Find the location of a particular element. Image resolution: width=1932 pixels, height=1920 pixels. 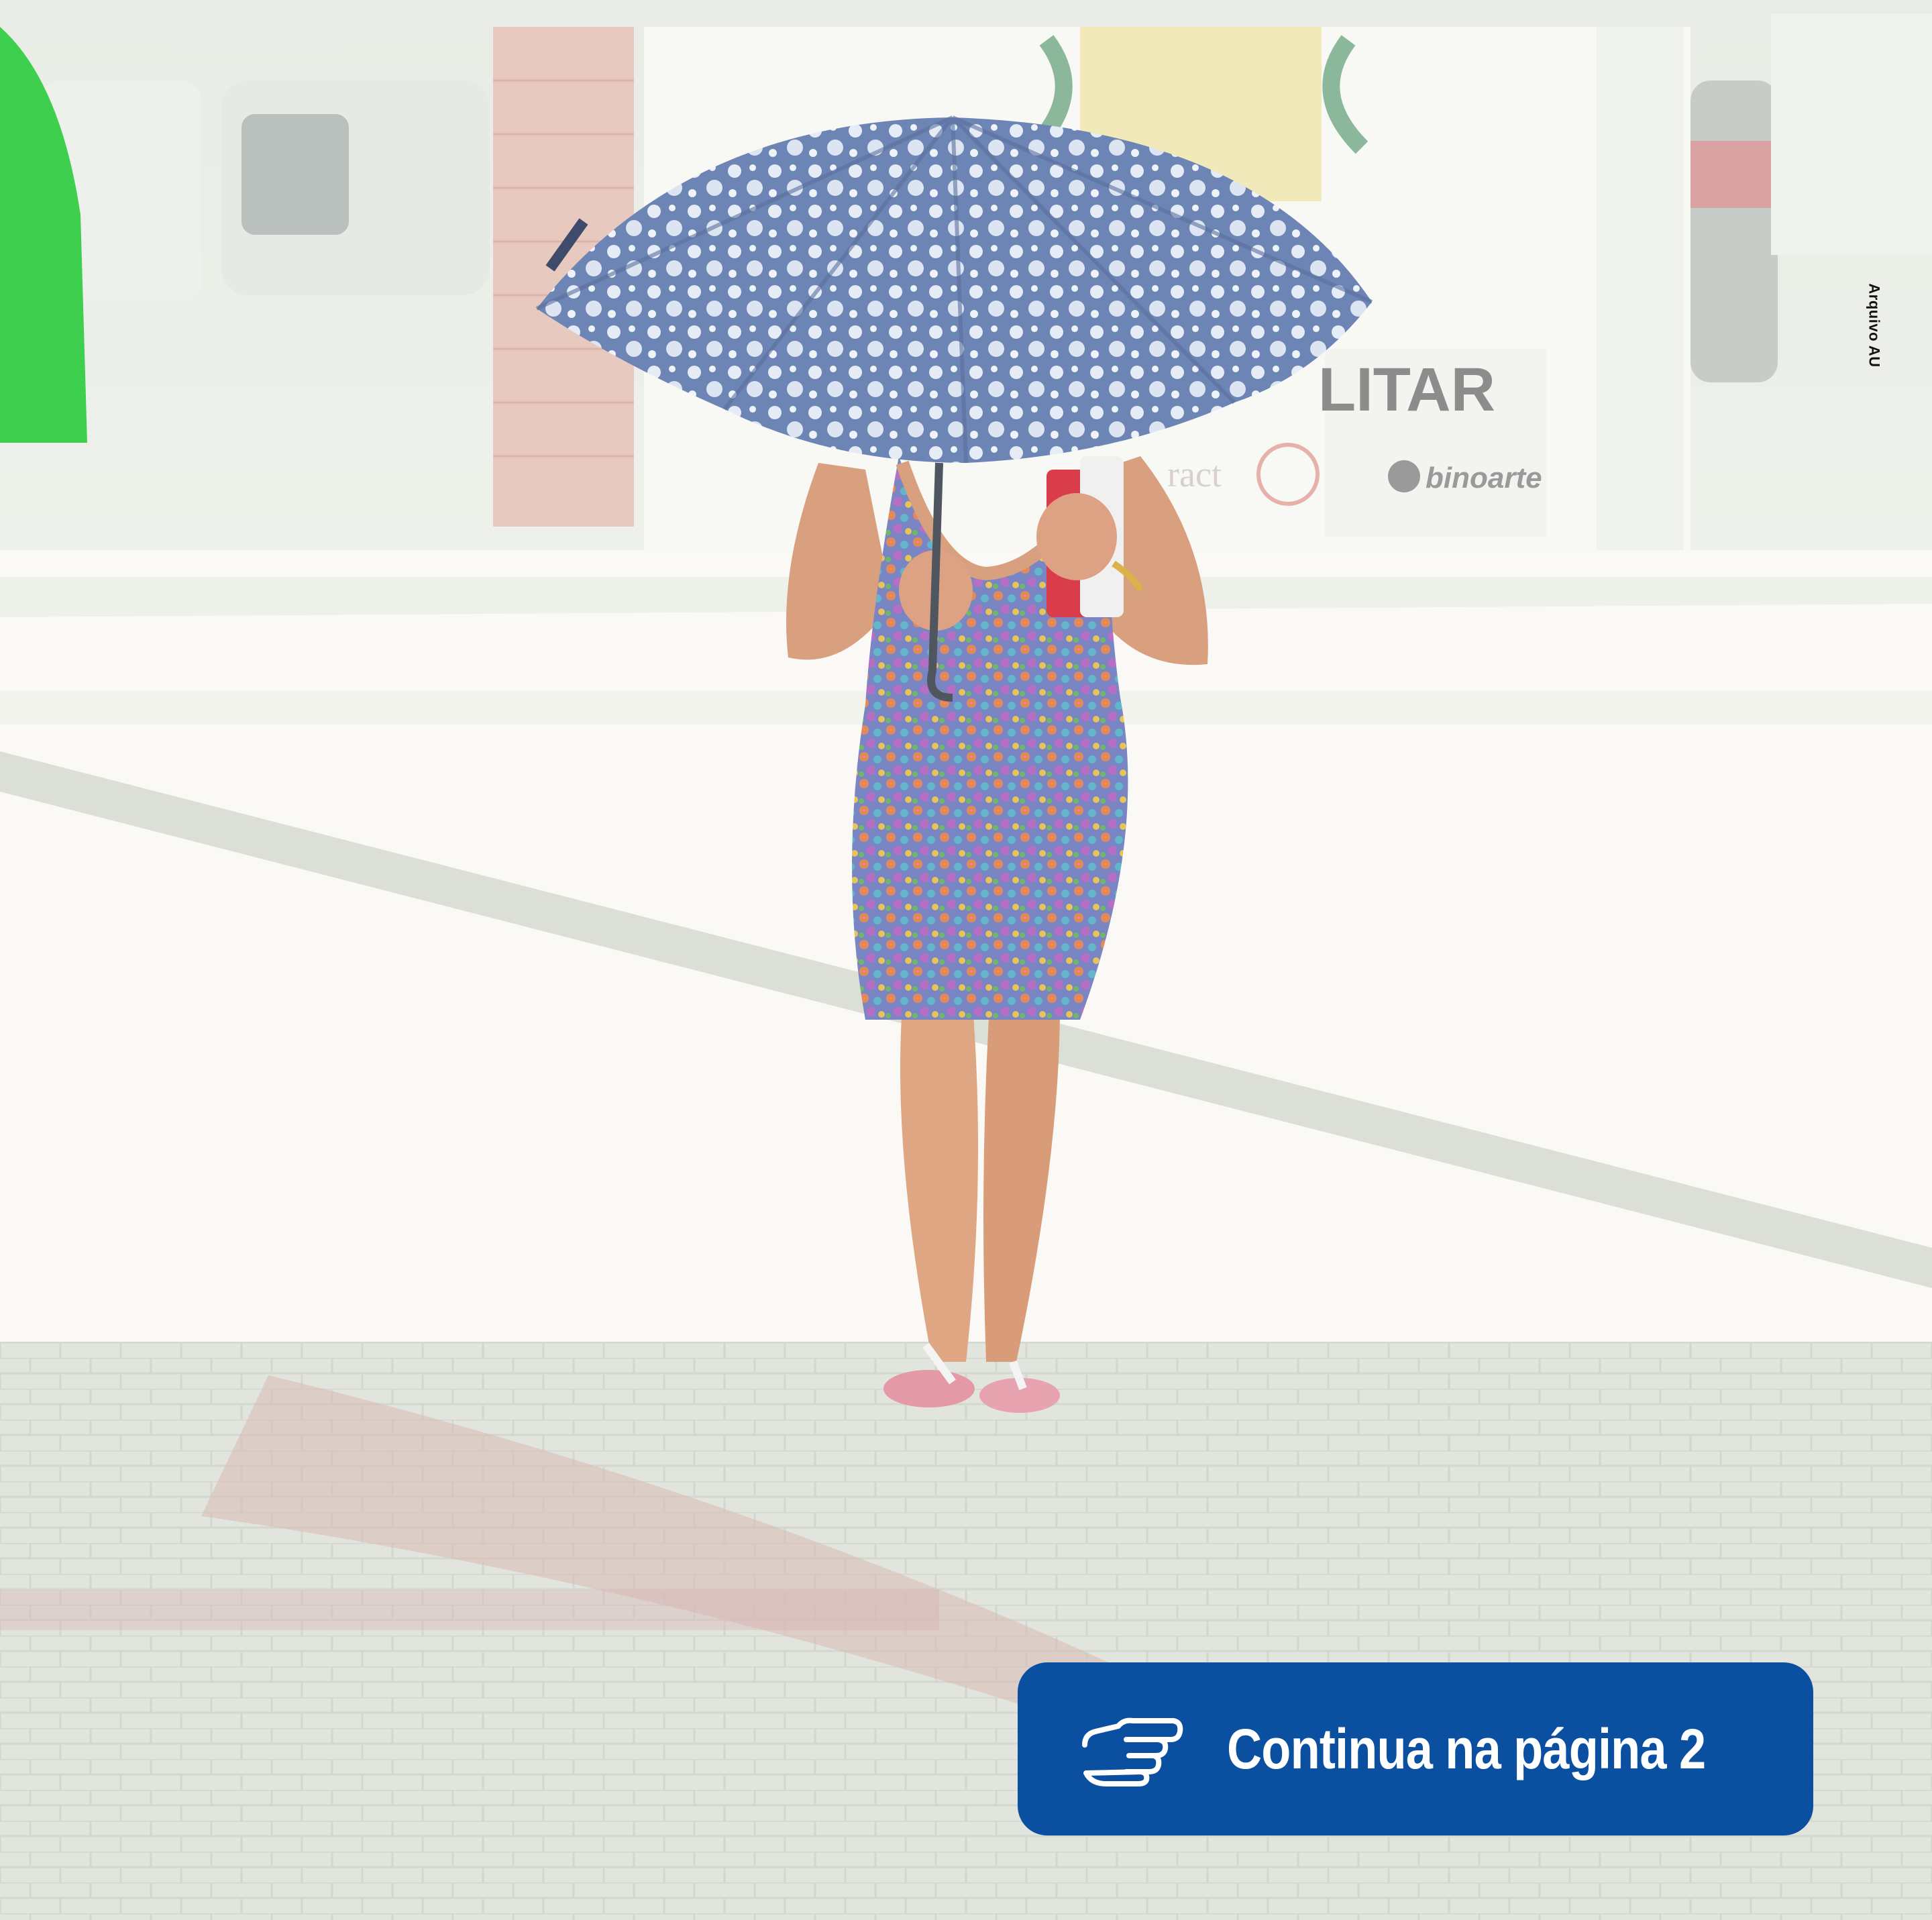

photo-credit: Arquivo AU is located at coordinates (1874, 325).